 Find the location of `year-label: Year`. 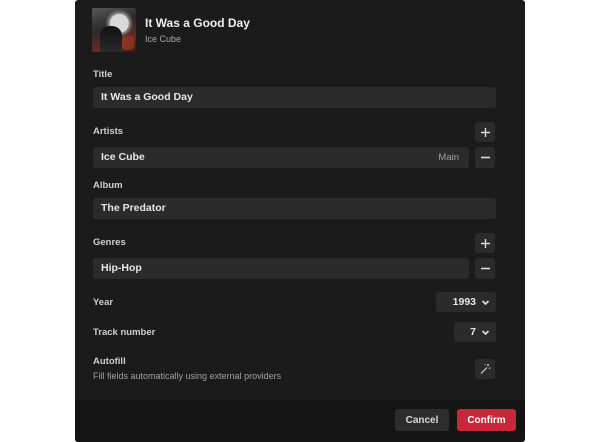

year-label: Year is located at coordinates (103, 302).